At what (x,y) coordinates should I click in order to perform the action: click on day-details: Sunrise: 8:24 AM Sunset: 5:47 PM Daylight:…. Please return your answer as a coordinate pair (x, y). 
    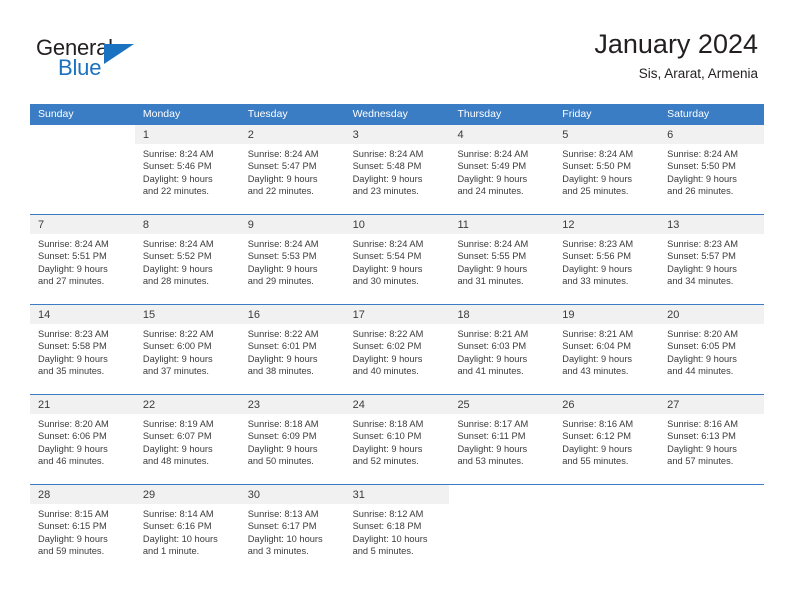
    Looking at the image, I should click on (292, 170).